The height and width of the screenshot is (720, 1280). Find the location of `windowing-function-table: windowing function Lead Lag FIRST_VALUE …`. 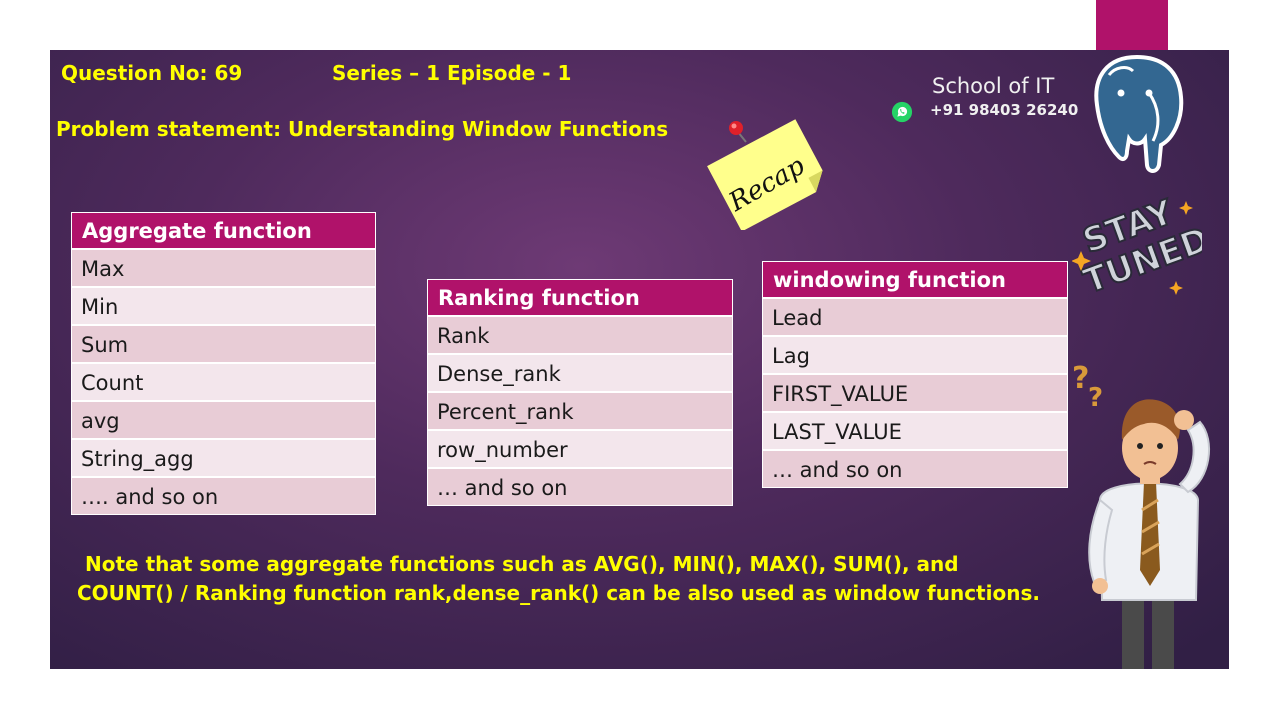

windowing-function-table: windowing function Lead Lag FIRST_VALUE … is located at coordinates (915, 374).